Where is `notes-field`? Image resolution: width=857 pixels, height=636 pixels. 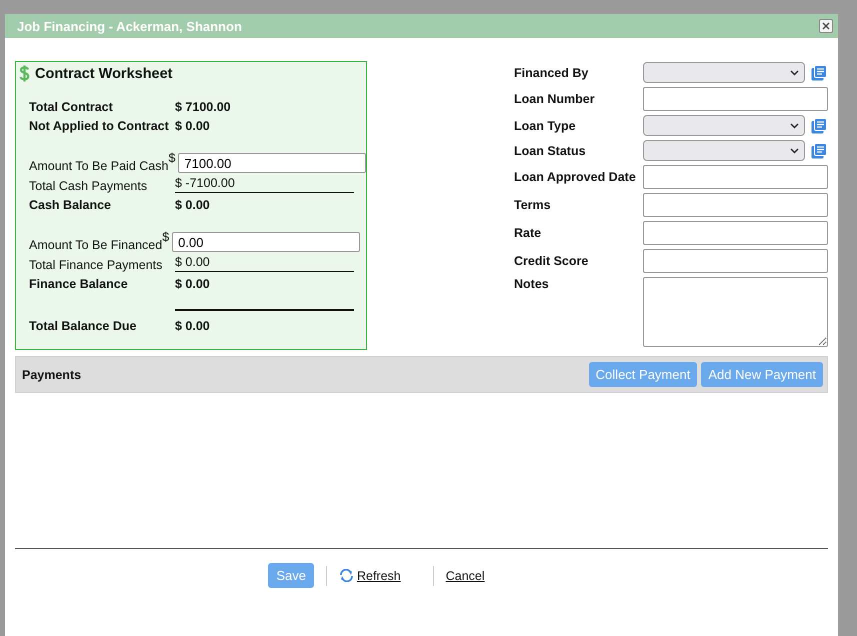
notes-field is located at coordinates (735, 312).